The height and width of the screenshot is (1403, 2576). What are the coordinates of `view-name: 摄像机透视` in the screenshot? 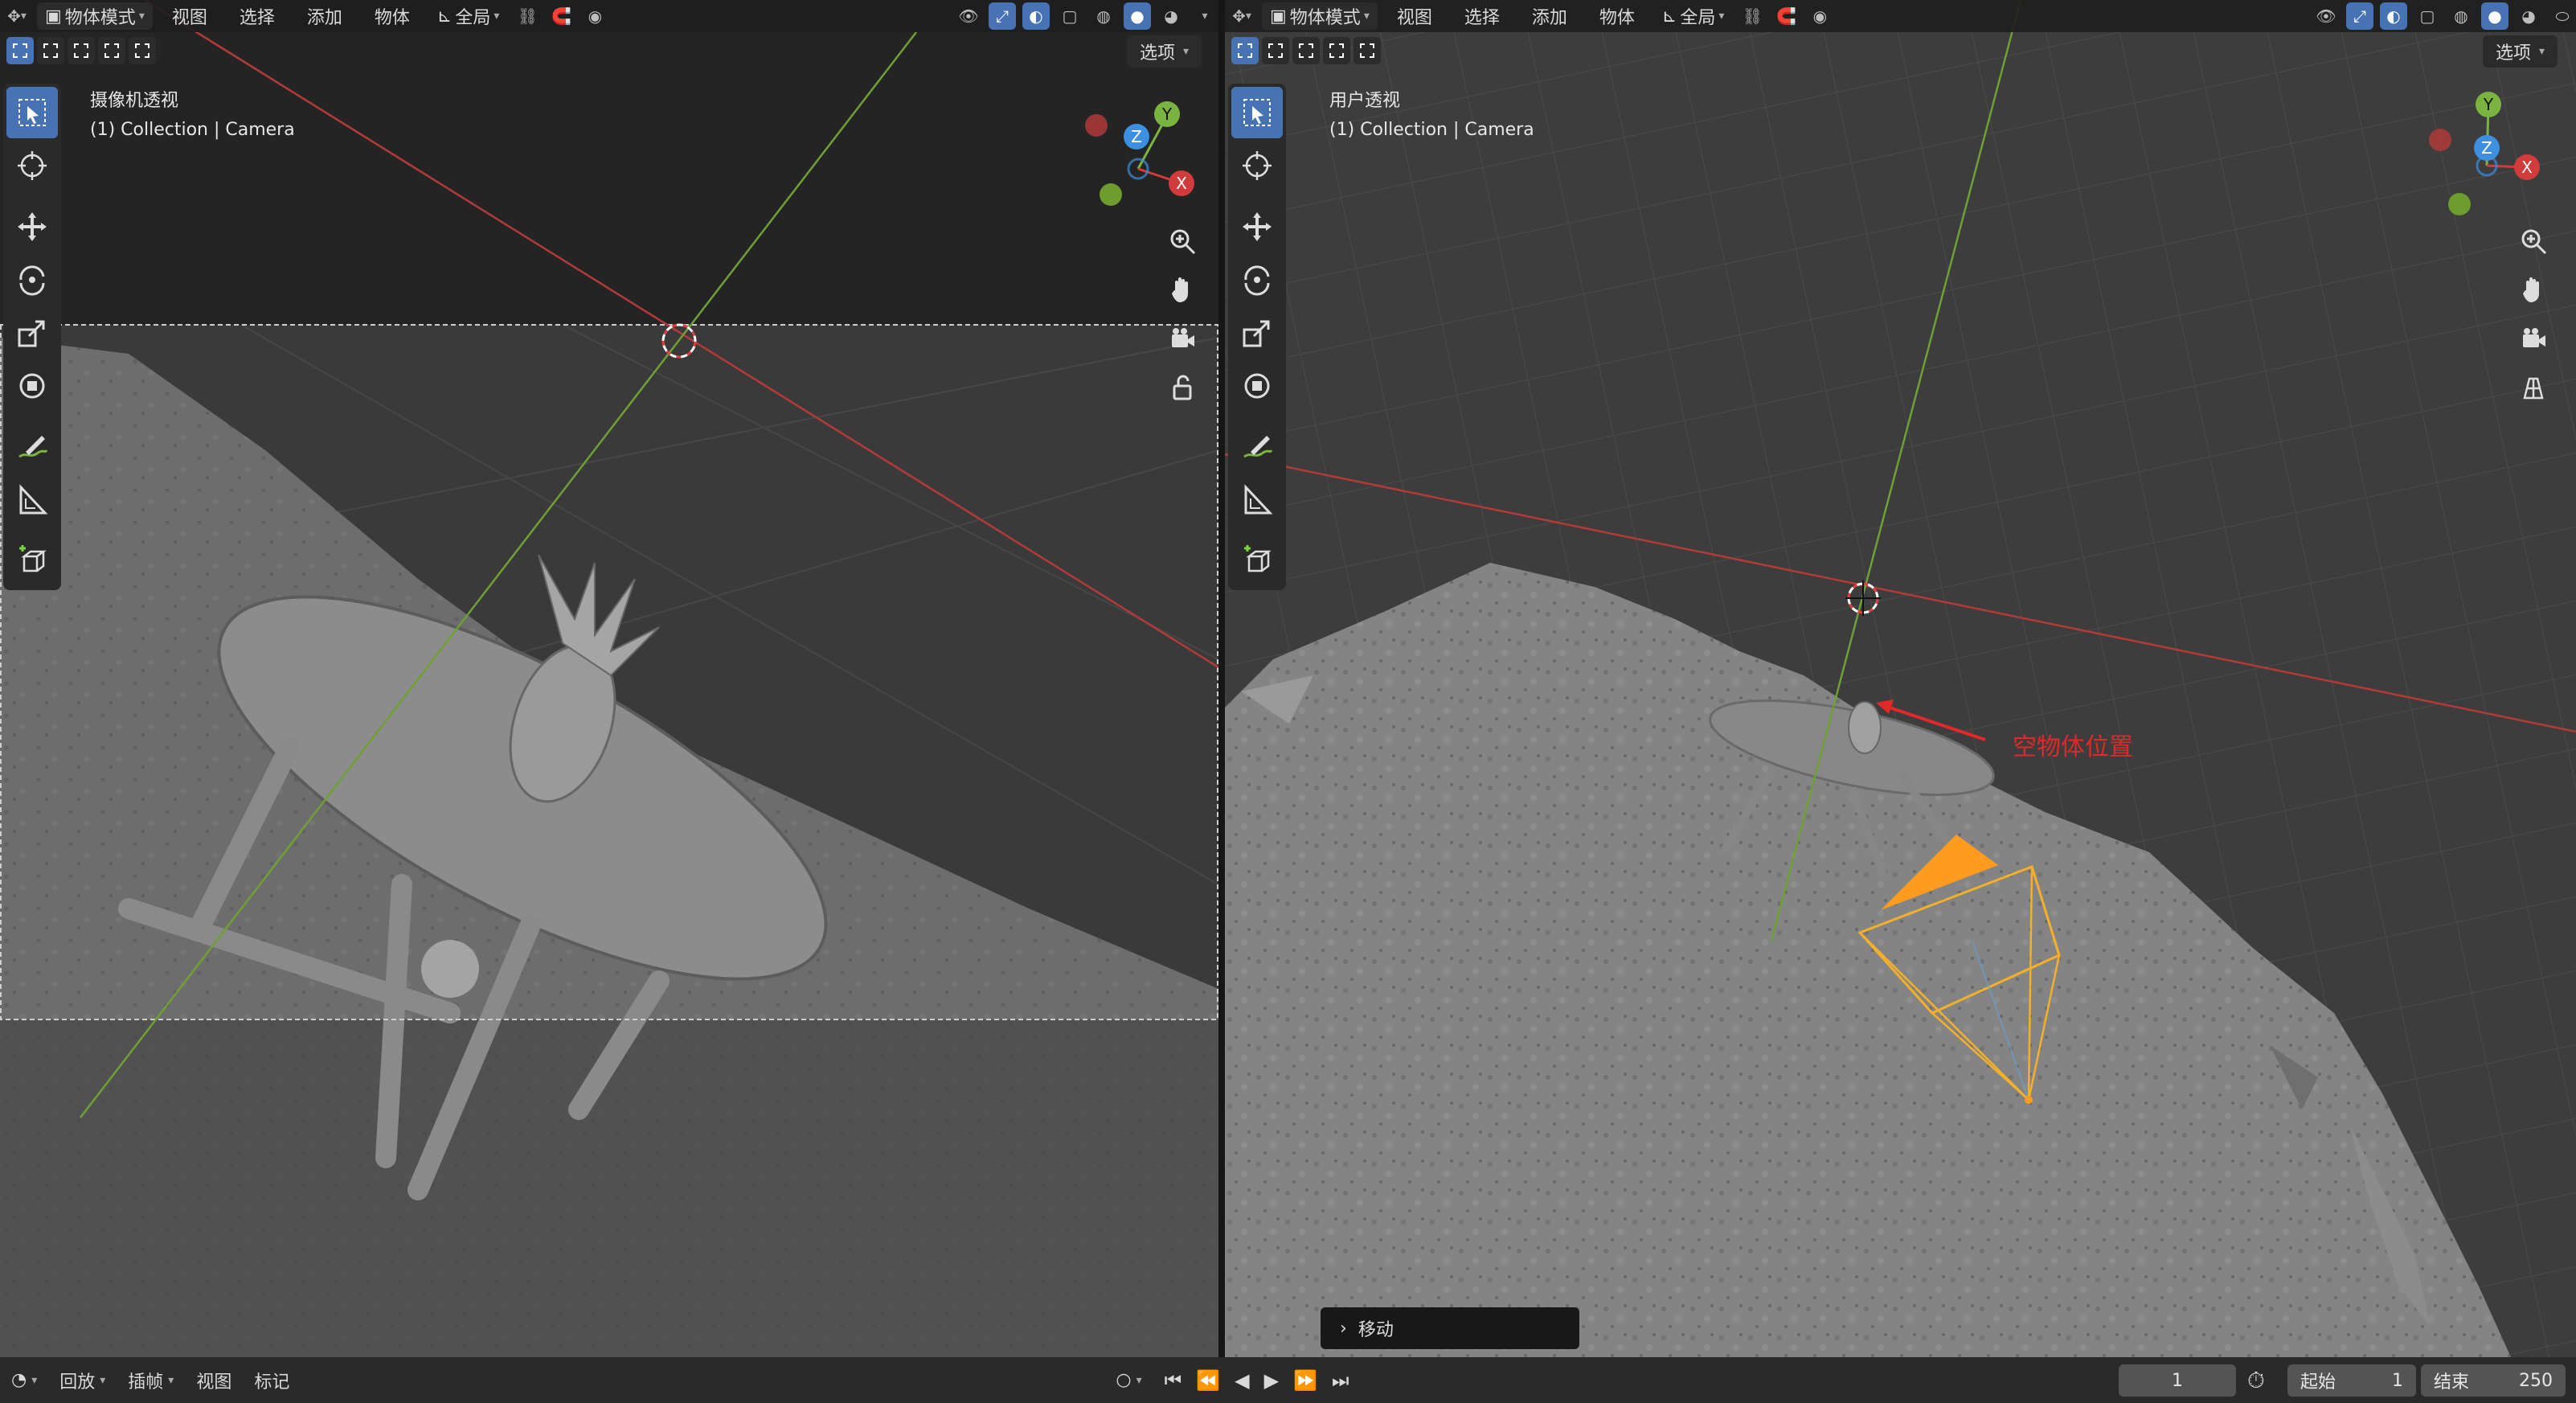 It's located at (134, 101).